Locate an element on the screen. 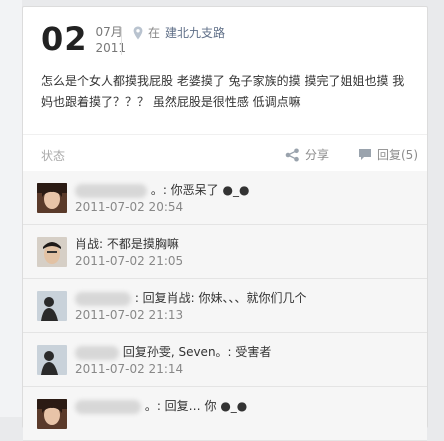  post-date: 02 07月 2011 is located at coordinates (83, 43).